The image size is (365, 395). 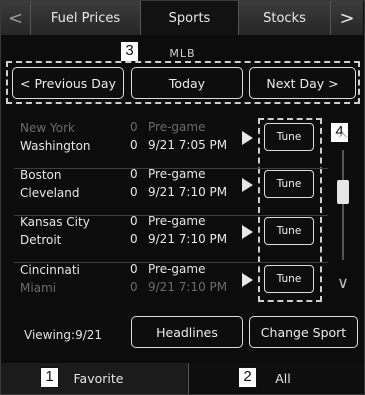 I want to click on tab-sports: Sports, so click(x=190, y=18).